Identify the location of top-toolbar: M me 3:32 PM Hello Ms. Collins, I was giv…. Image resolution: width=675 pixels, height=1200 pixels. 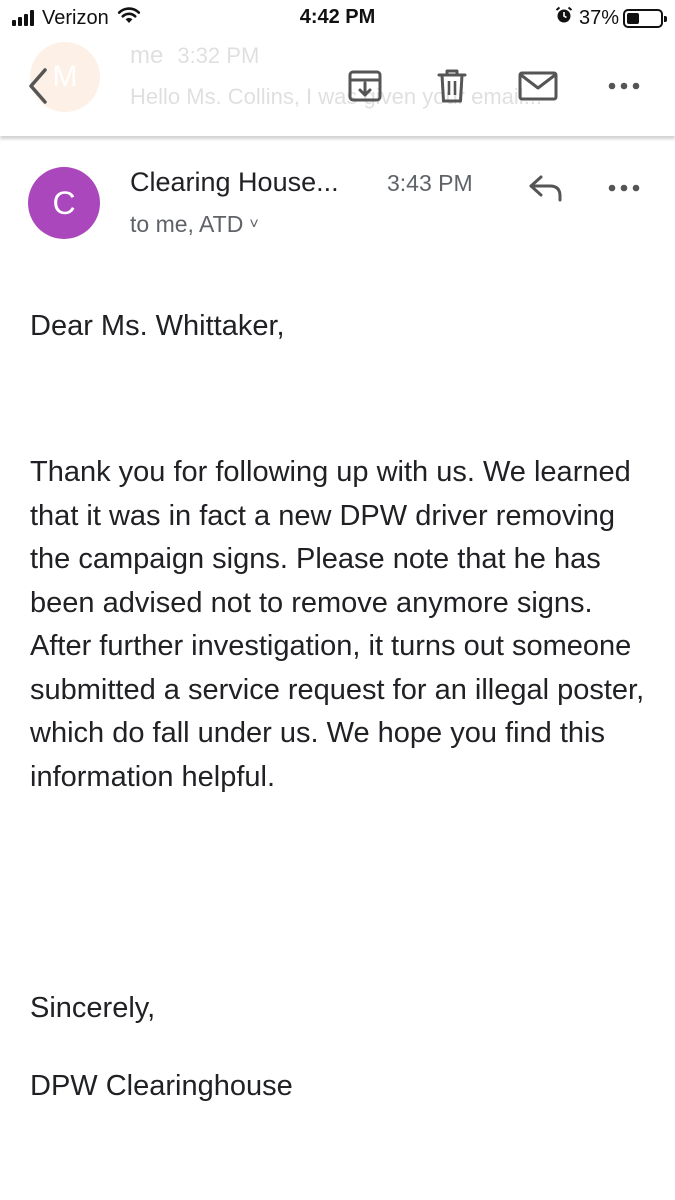
(337, 86).